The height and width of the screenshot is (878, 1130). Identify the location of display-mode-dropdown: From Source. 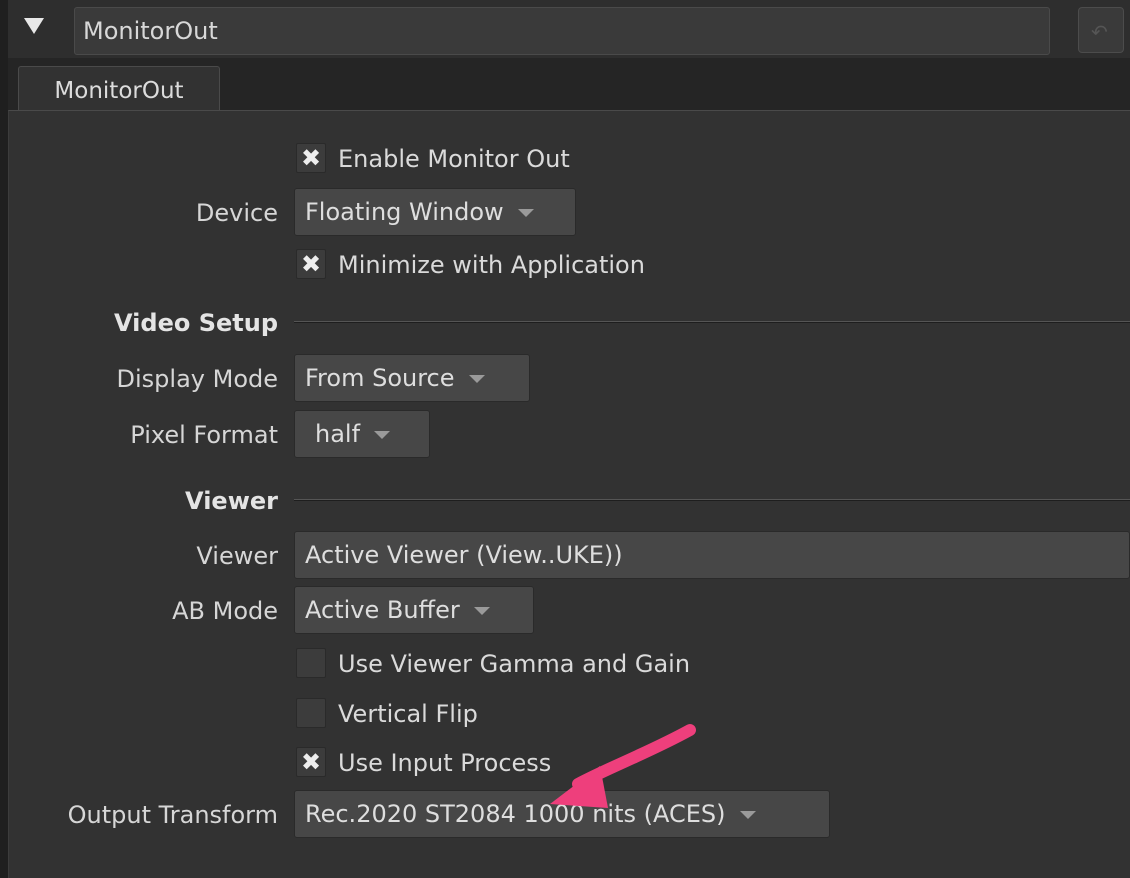
(412, 378).